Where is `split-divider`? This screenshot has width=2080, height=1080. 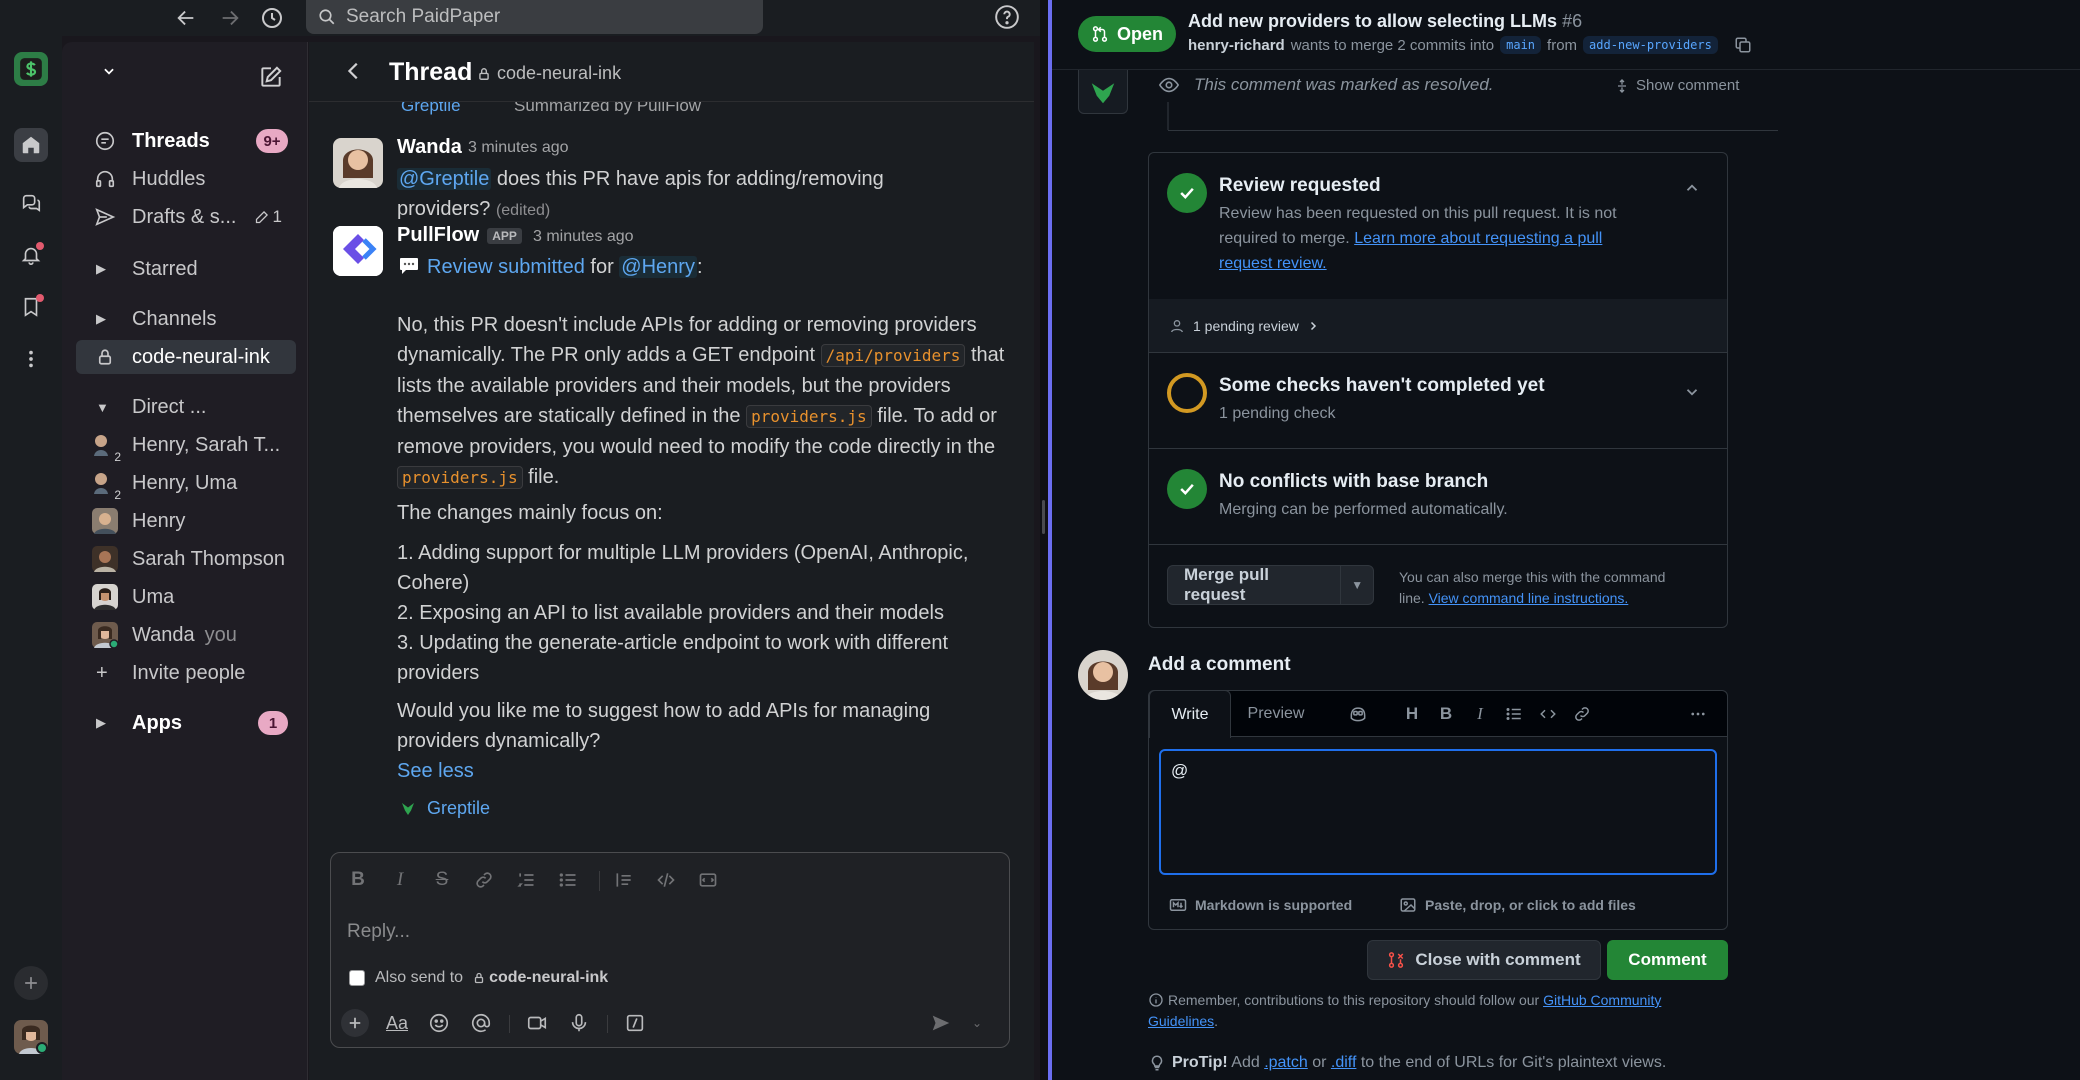 split-divider is located at coordinates (1044, 540).